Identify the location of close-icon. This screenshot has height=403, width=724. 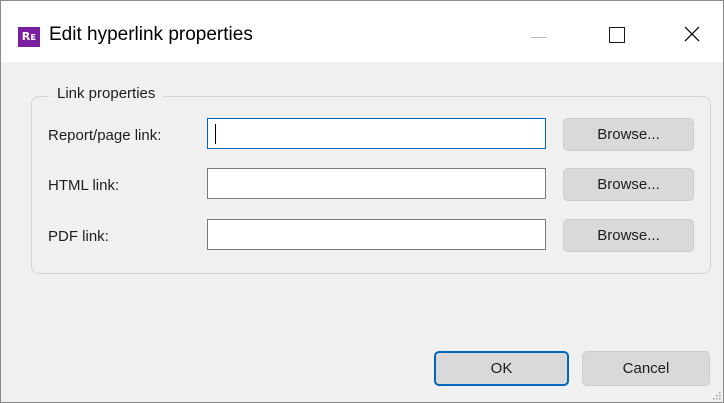
(692, 34).